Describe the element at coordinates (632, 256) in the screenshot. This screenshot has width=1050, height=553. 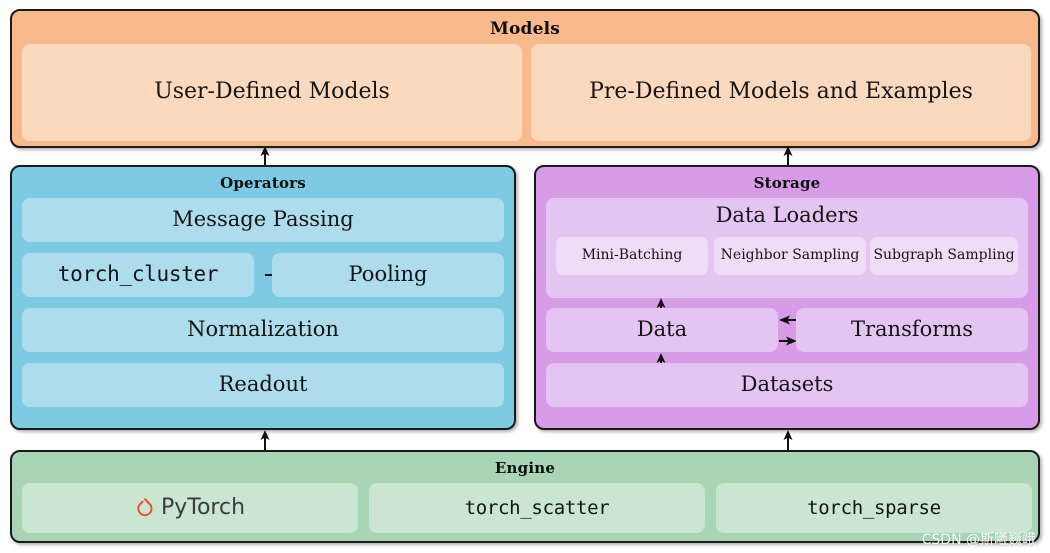
I see `mini-batching-box: Mini-Batching` at that location.